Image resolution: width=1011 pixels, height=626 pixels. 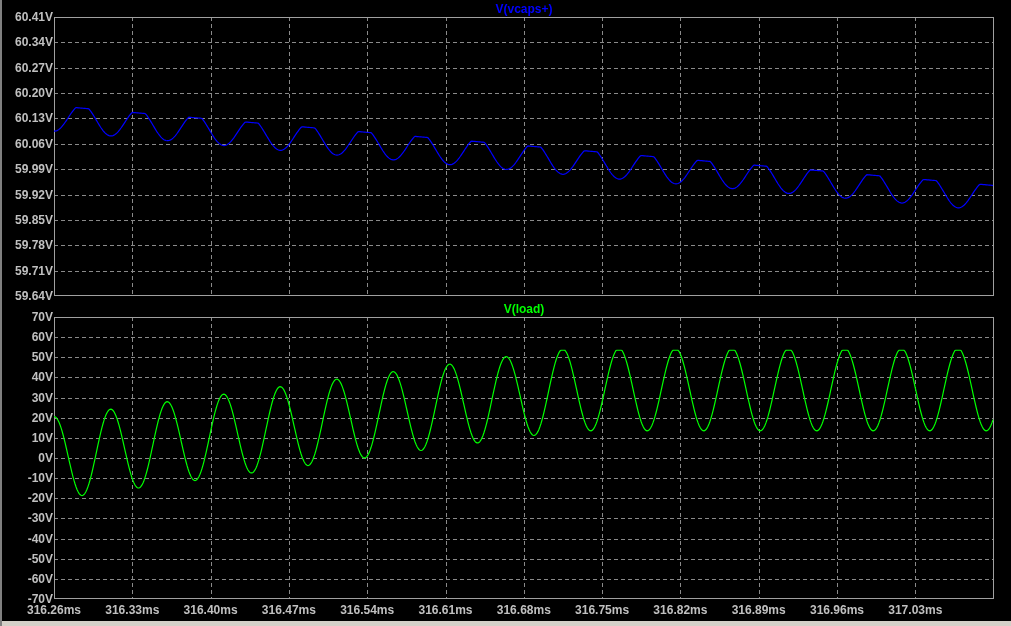 What do you see at coordinates (33, 219) in the screenshot?
I see `y-axis-label: 59.85V` at bounding box center [33, 219].